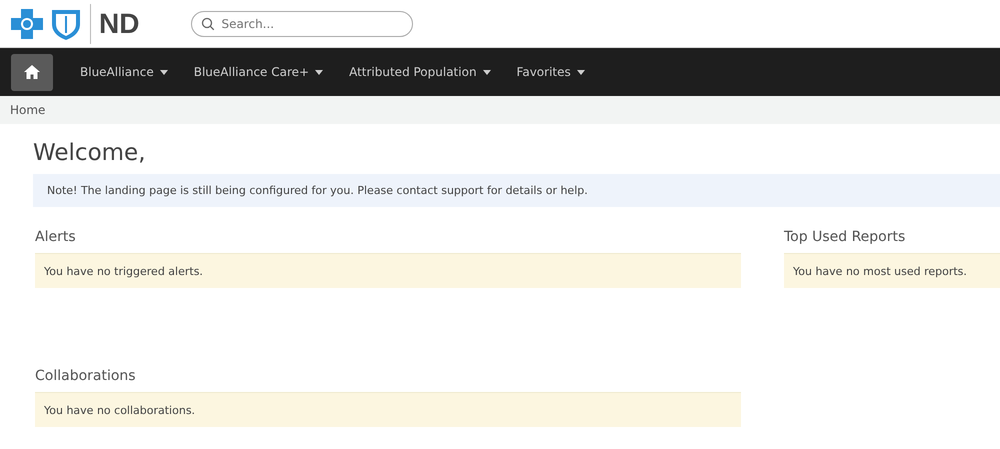 The image size is (1000, 449). I want to click on empty-message: You have no collaborations., so click(388, 409).